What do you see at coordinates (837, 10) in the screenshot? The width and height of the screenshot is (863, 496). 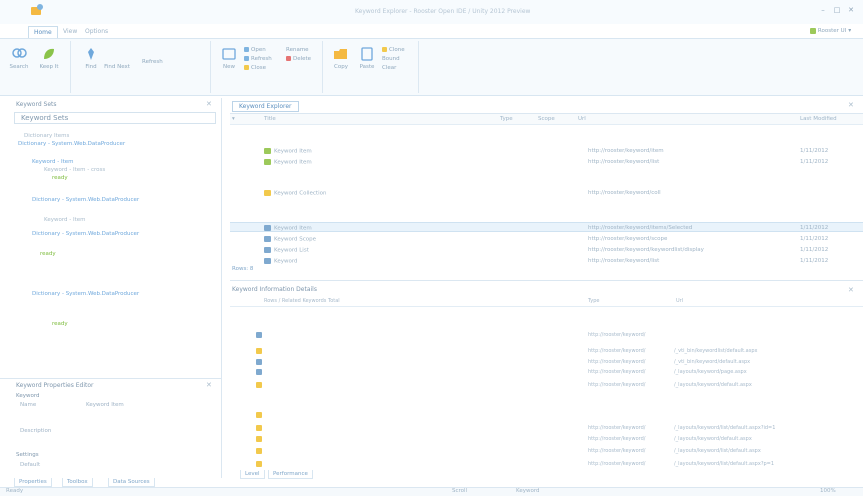 I see `maximize-icon: □` at bounding box center [837, 10].